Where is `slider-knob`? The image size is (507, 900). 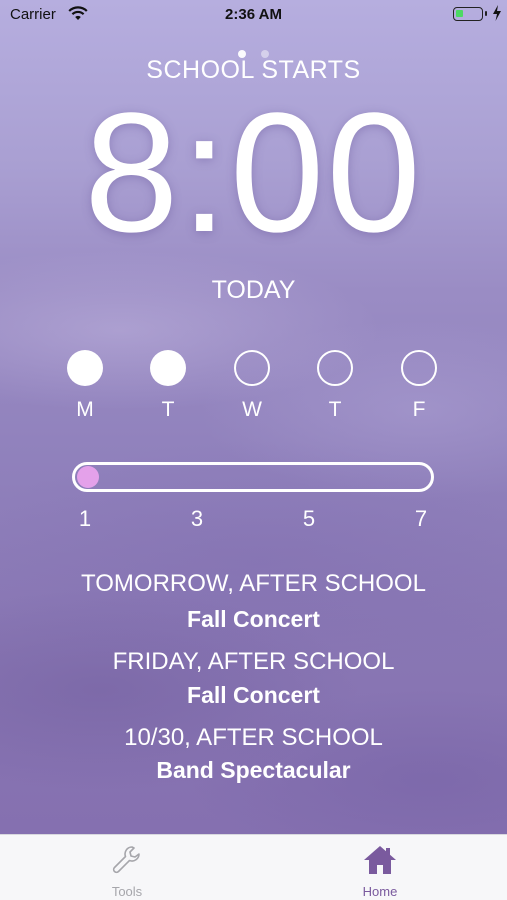 slider-knob is located at coordinates (88, 477).